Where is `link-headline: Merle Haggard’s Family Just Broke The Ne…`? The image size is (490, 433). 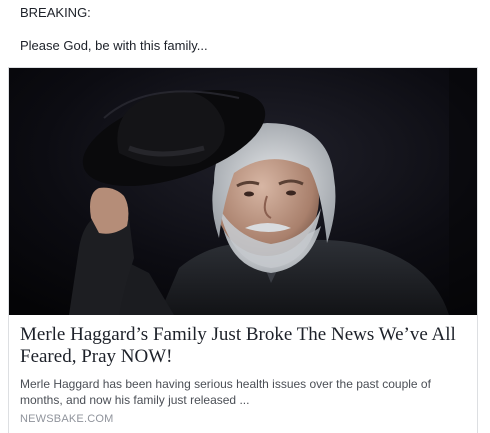 link-headline: Merle Haggard’s Family Just Broke The Ne… is located at coordinates (245, 346).